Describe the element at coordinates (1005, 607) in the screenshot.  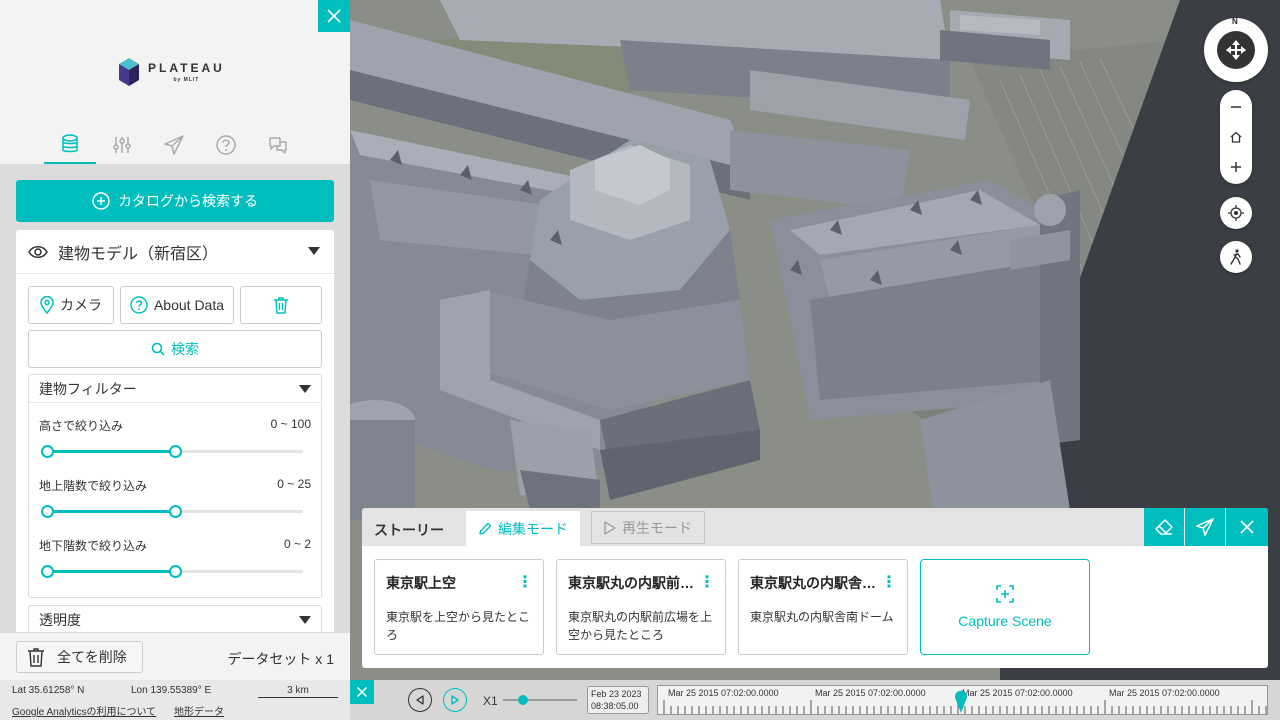
I see `capture-scene-button: Capture Scene` at that location.